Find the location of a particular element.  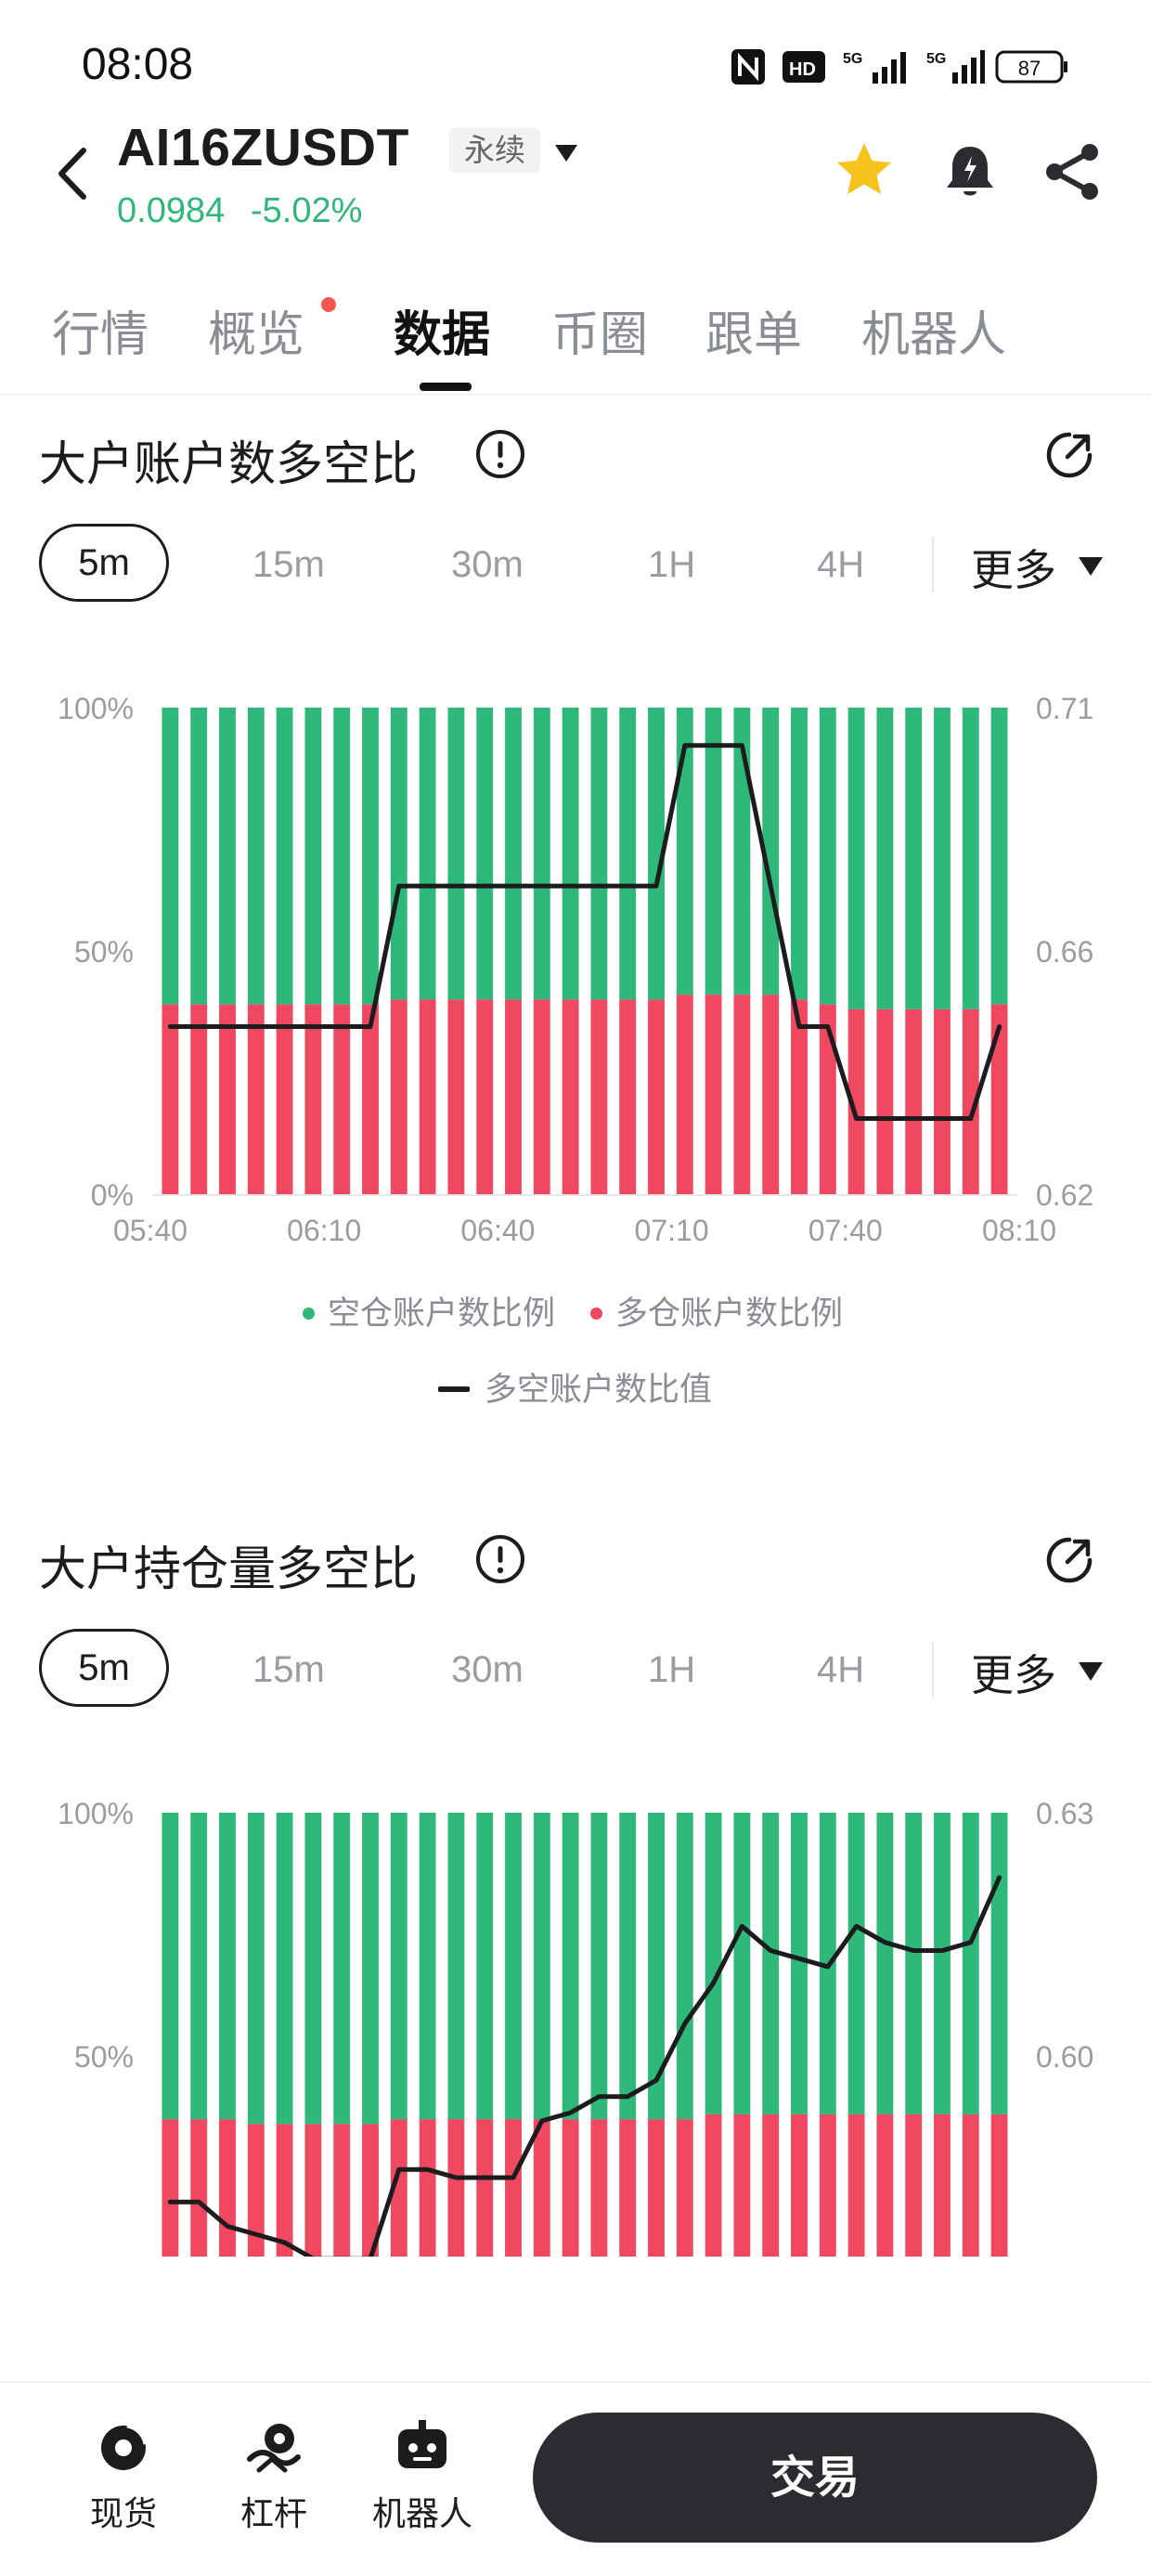

y-left-tick-2: 0% is located at coordinates (112, 1195).